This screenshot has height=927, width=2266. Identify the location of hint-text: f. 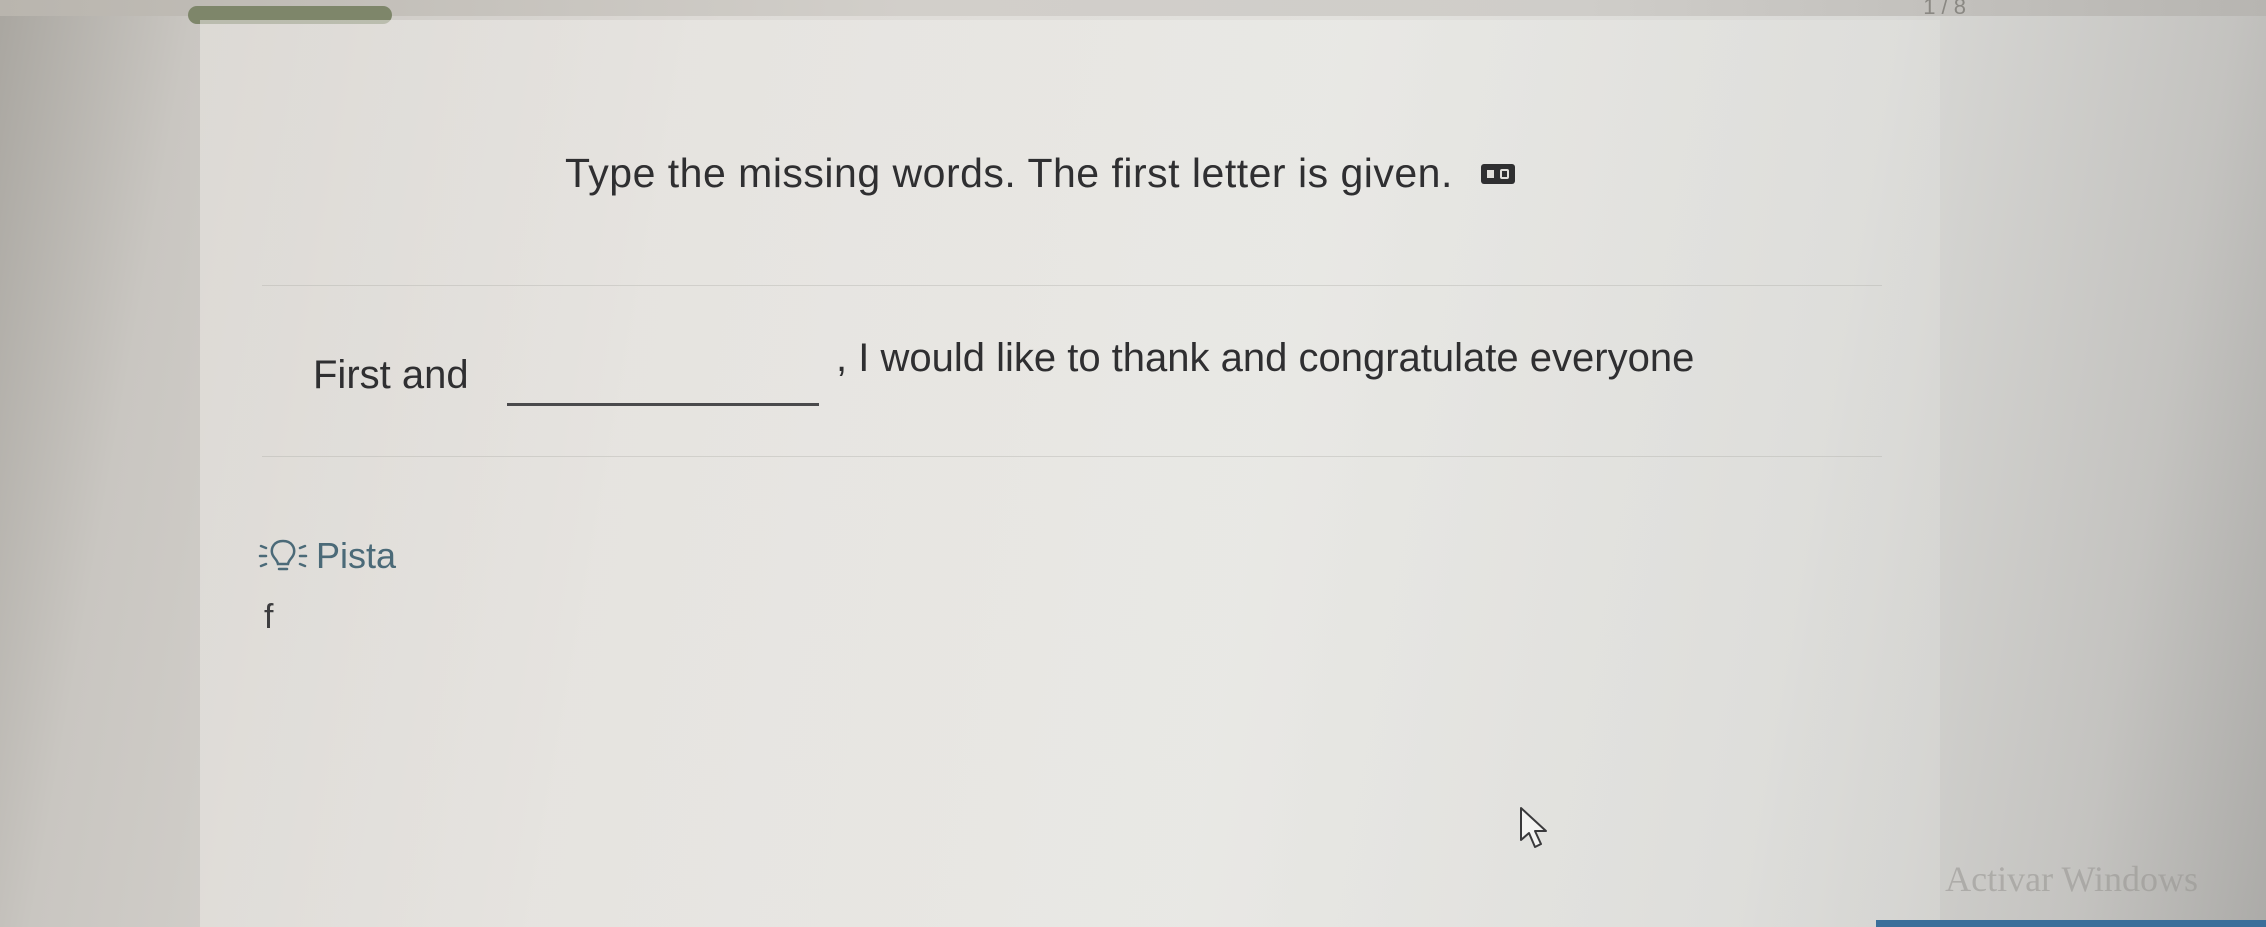
(269, 617).